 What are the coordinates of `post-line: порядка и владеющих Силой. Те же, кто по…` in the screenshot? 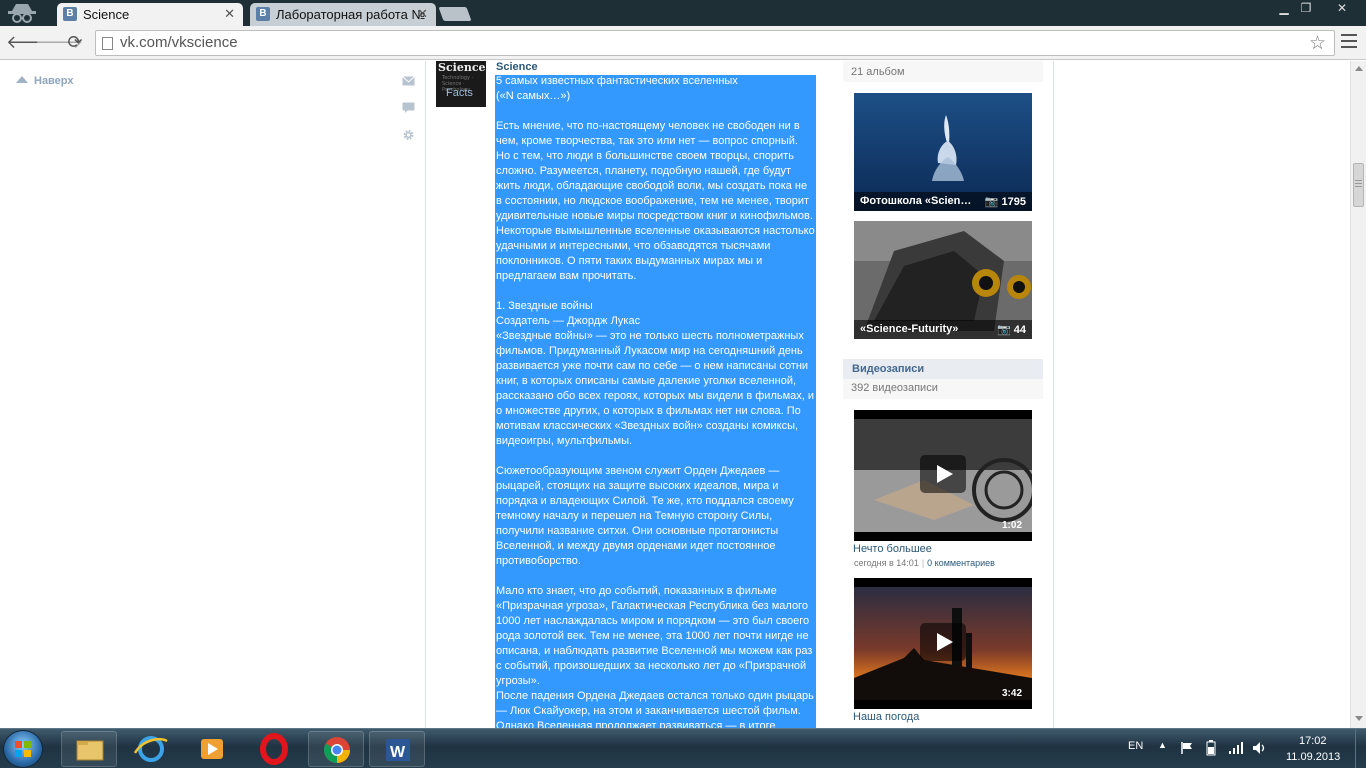 It's located at (645, 501).